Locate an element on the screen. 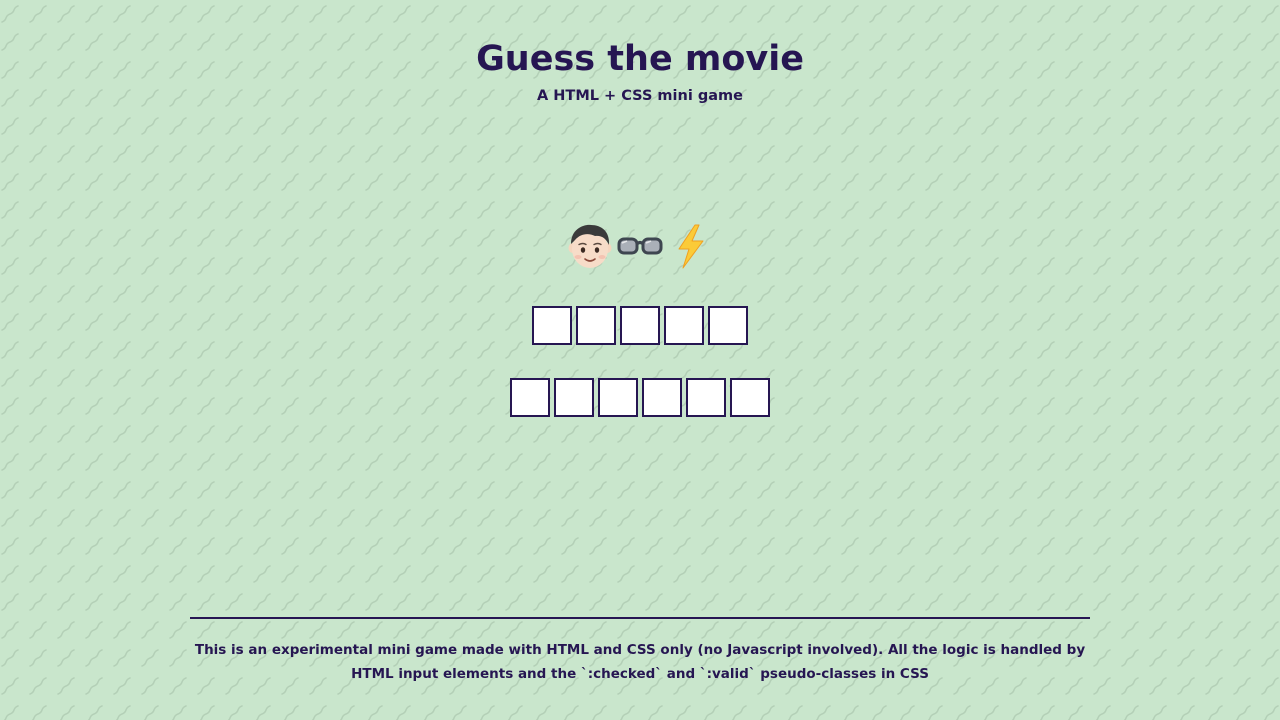  word-1-letters is located at coordinates (640, 325).